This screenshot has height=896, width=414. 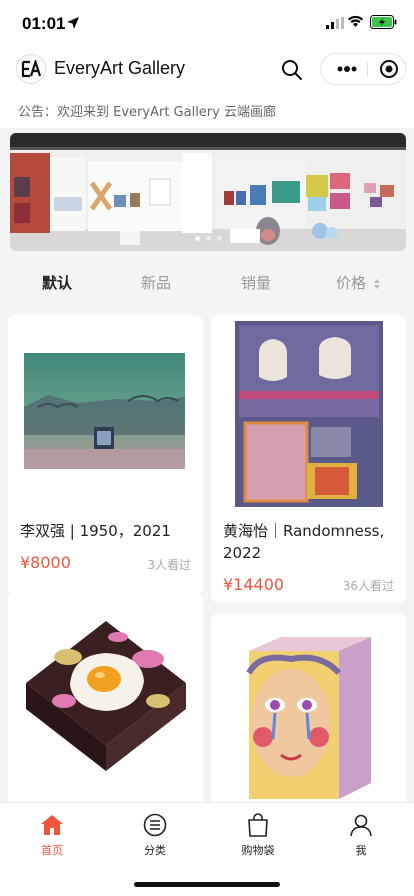 I want to click on tab-shopping-bag: 购物袋, so click(x=258, y=834).